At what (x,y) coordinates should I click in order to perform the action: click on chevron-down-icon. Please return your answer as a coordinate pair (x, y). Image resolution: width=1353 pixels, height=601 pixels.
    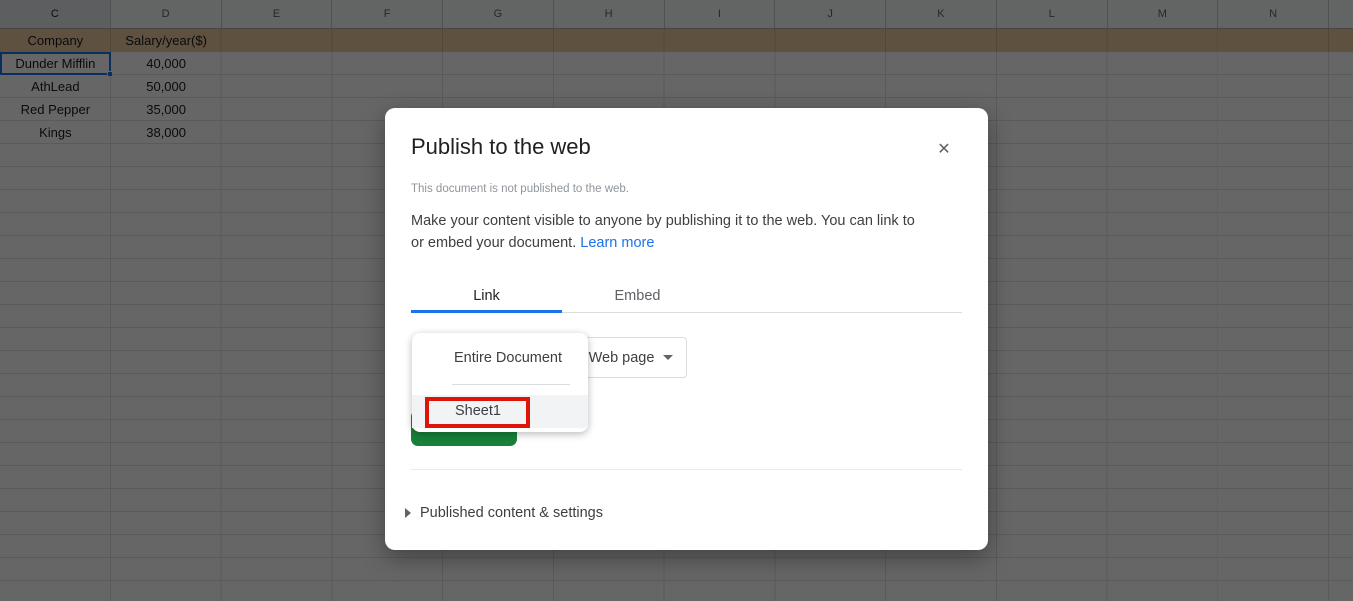
    Looking at the image, I should click on (668, 357).